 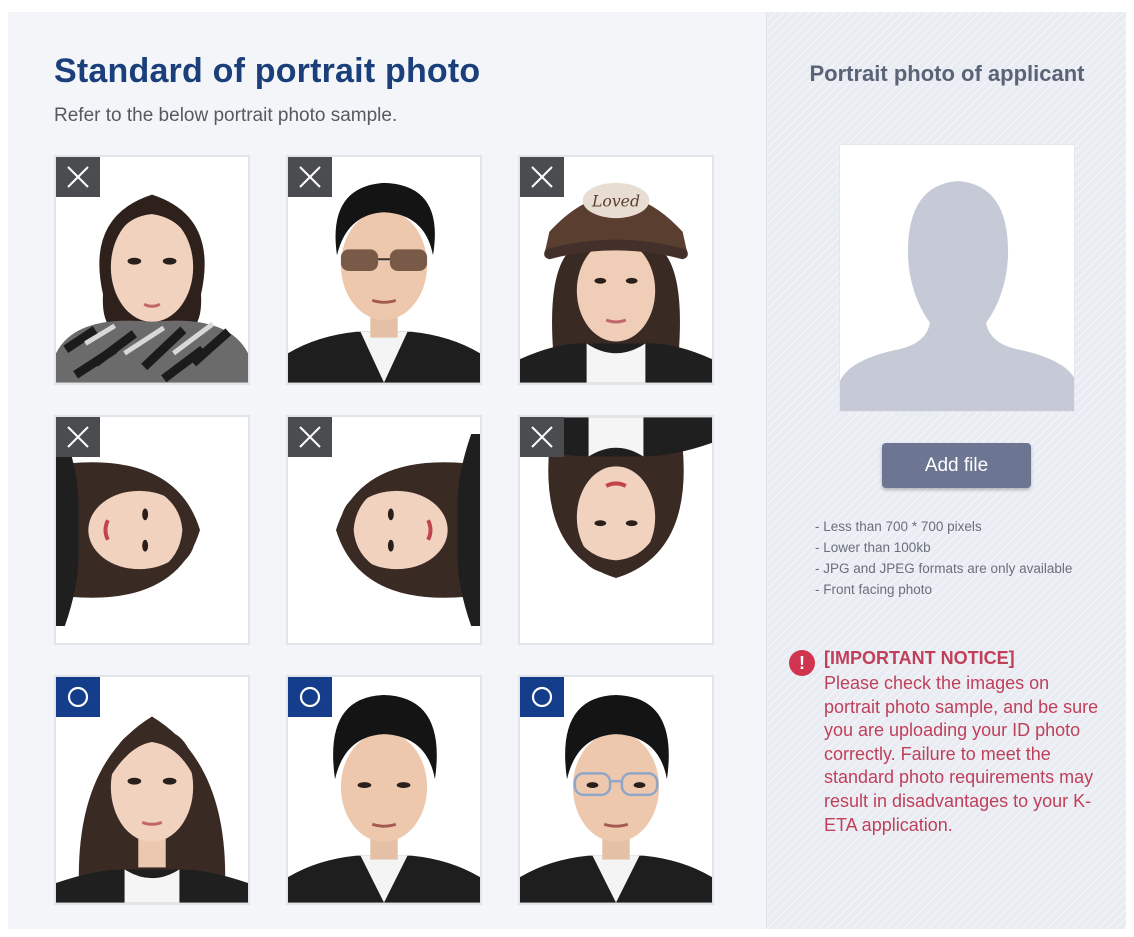 I want to click on sample-photo-woman-correct, so click(x=152, y=790).